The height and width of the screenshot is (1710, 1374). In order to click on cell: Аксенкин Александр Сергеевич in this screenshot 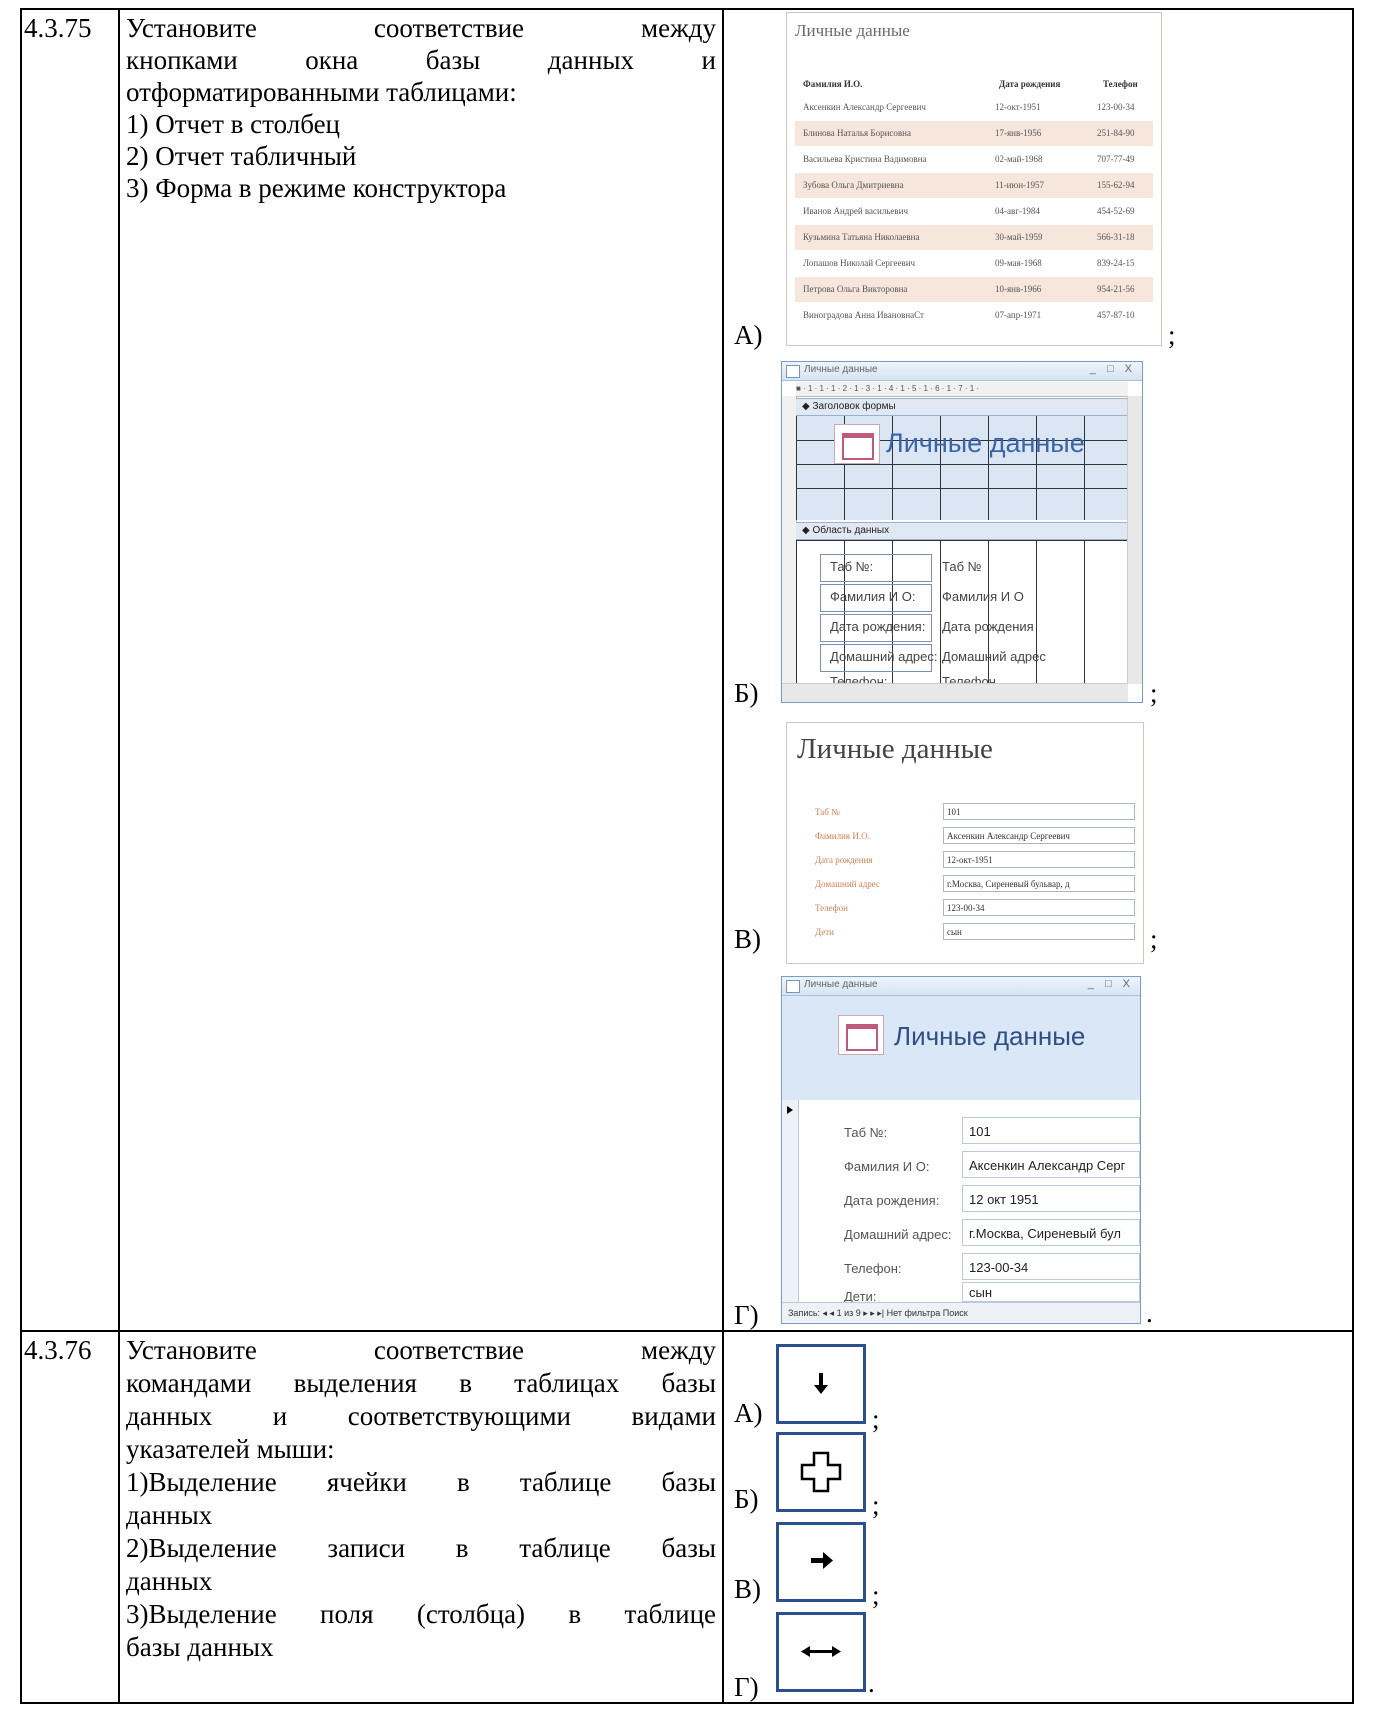, I will do `click(864, 107)`.